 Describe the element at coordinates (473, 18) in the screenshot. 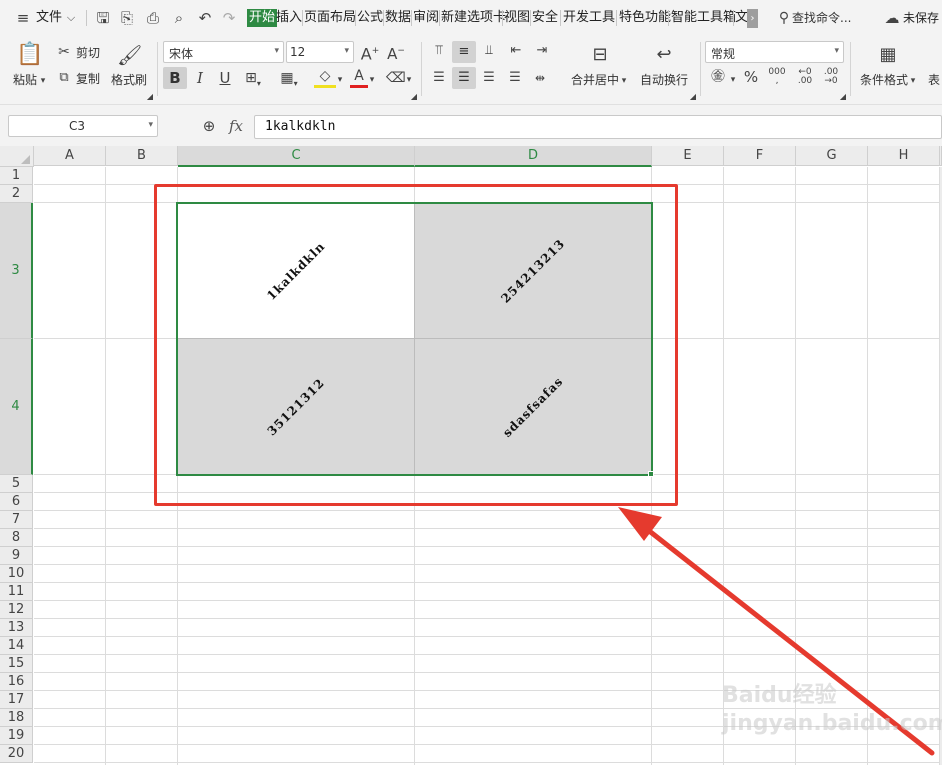

I see `tab-new-tab: 新建选项卡` at that location.